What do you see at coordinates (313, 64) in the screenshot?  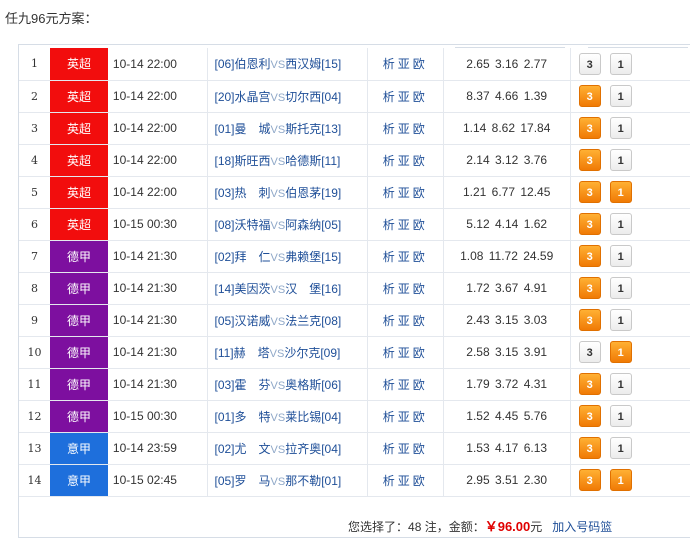 I see `away-team: 西汉姆[15]` at bounding box center [313, 64].